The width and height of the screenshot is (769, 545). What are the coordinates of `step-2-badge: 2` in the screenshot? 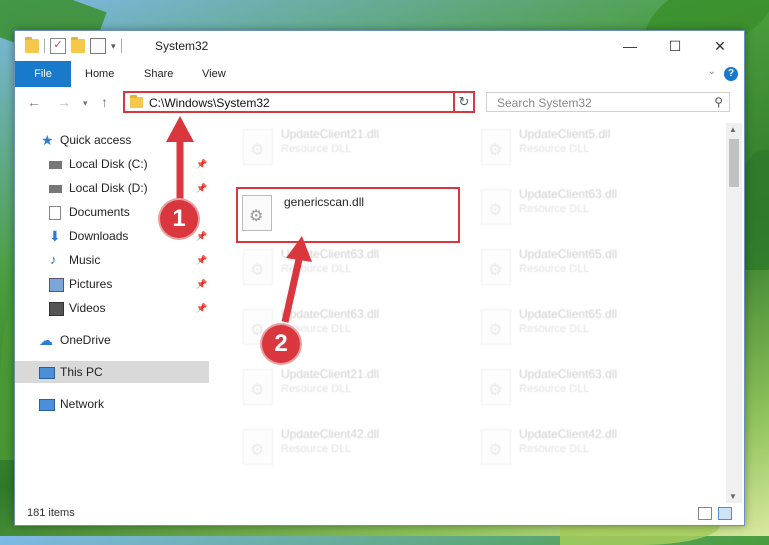 It's located at (281, 344).